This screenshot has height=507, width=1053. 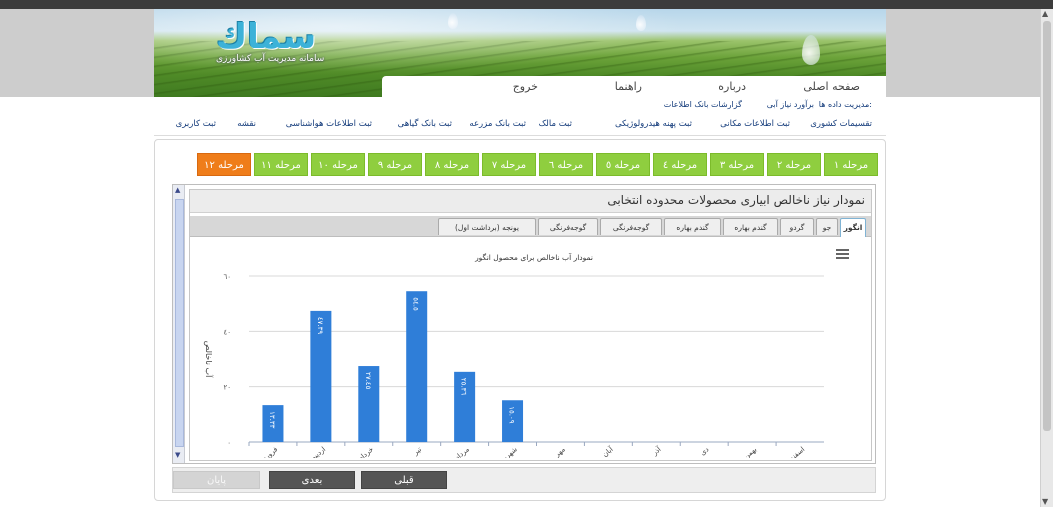 What do you see at coordinates (216, 480) in the screenshot?
I see `finish-button: پایان` at bounding box center [216, 480].